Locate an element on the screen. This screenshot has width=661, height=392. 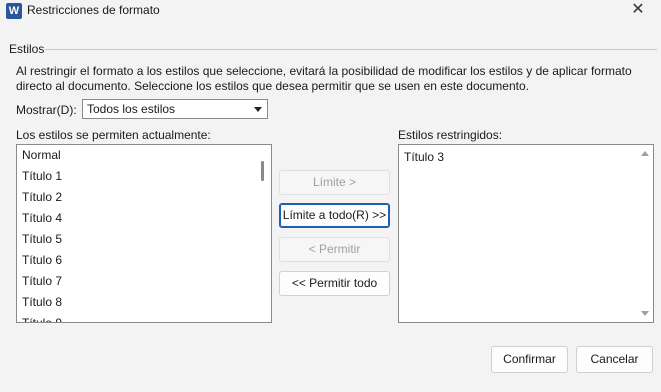
word-app-icon: W is located at coordinates (14, 11).